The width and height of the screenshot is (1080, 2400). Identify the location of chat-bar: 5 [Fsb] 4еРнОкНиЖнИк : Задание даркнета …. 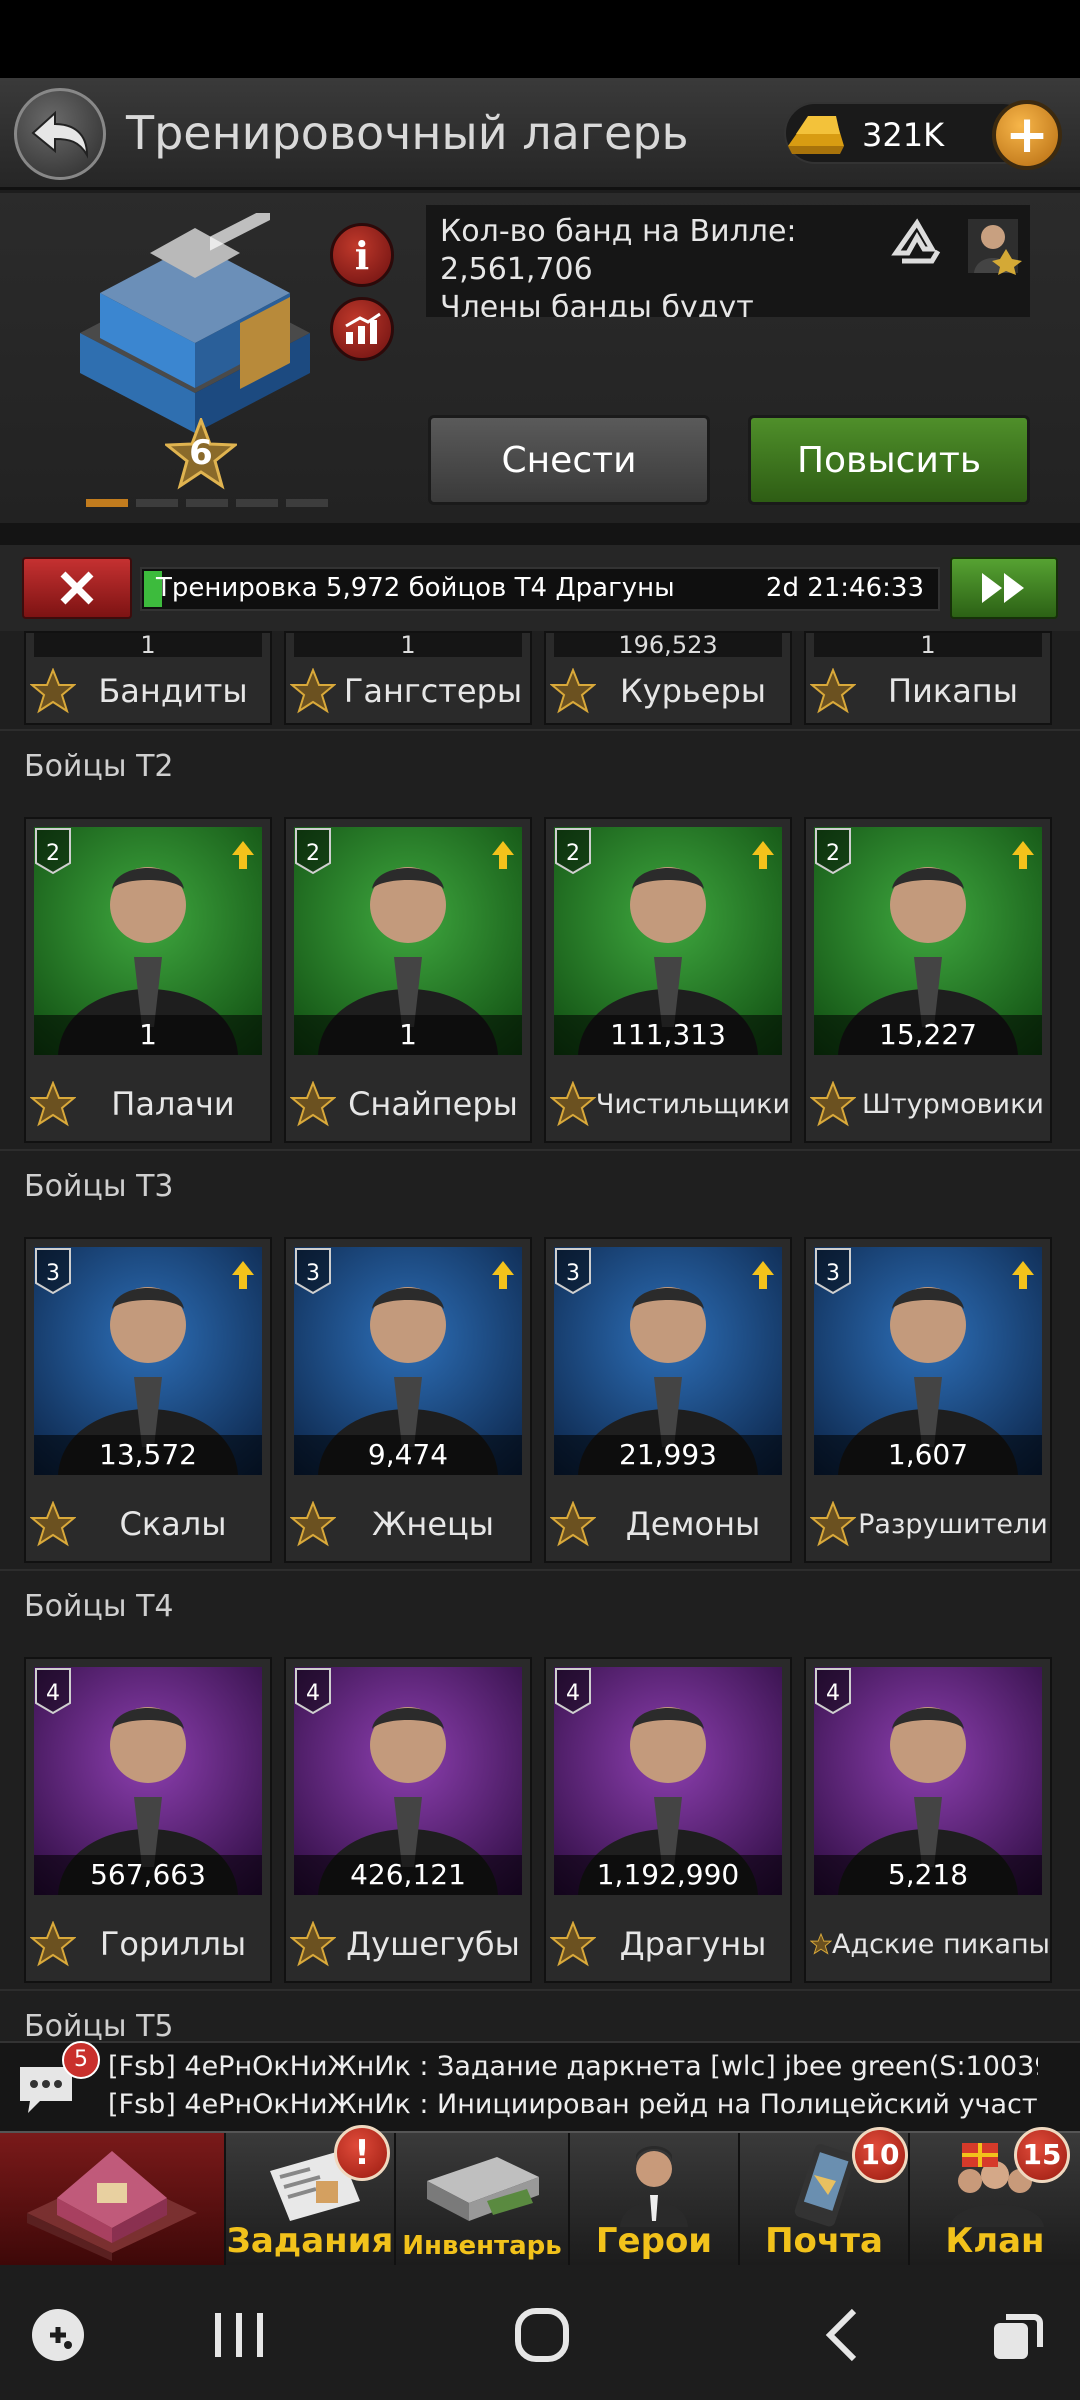
(540, 2086).